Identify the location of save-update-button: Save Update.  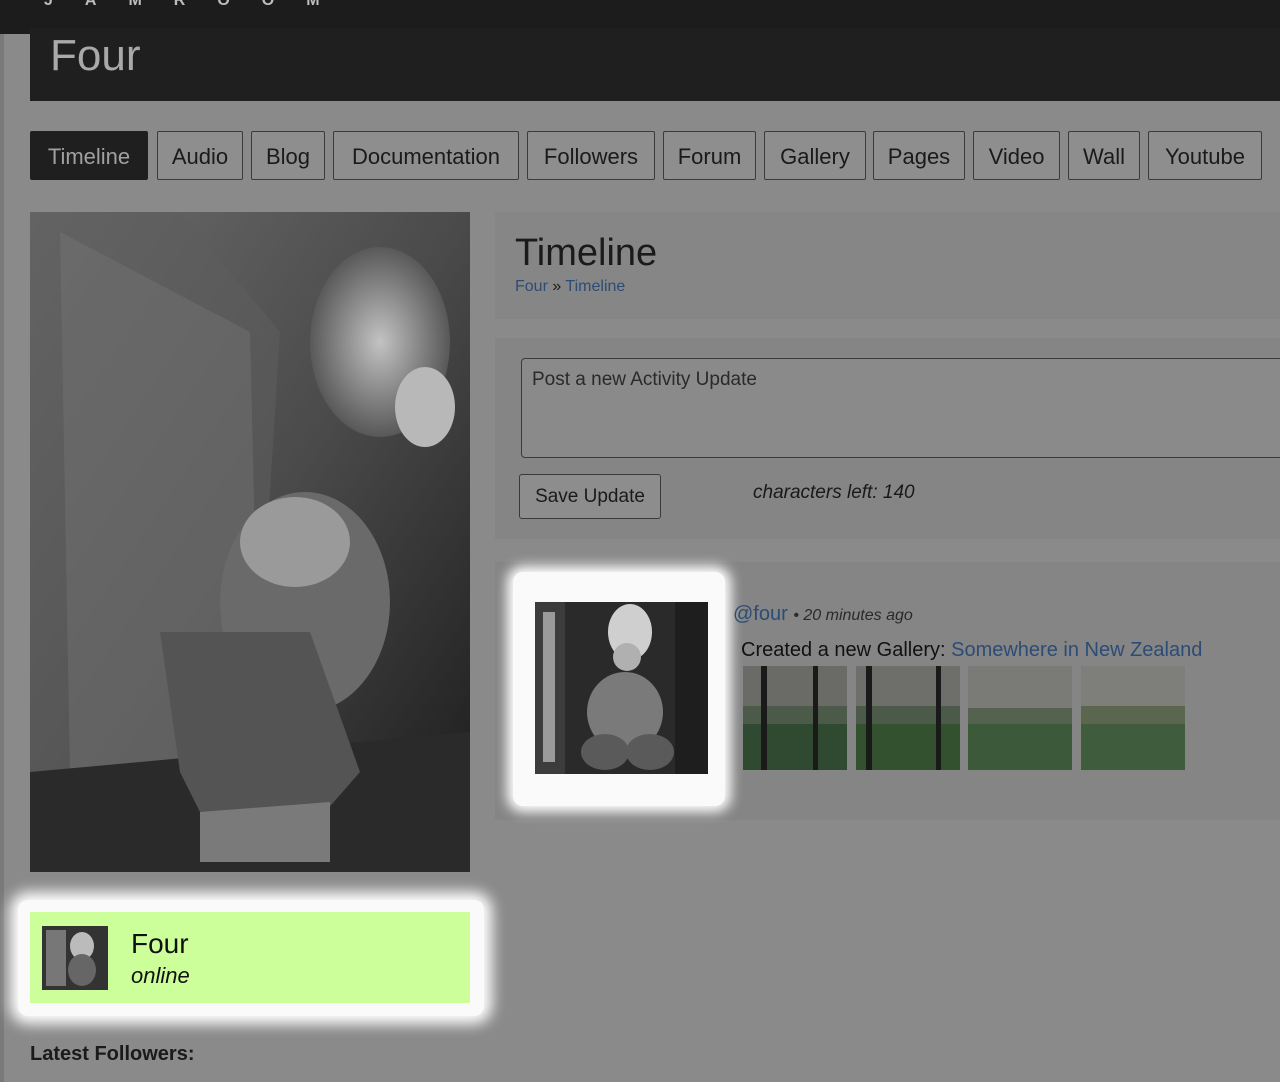
(590, 496).